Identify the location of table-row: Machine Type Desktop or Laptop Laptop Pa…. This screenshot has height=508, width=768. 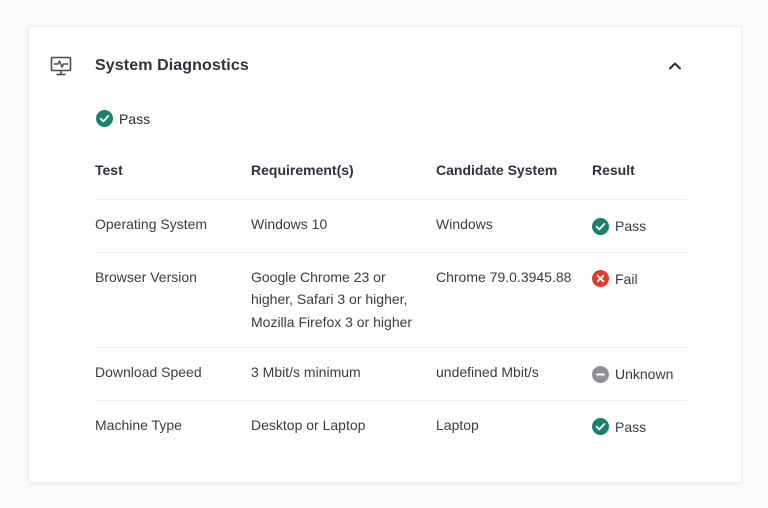
(391, 426).